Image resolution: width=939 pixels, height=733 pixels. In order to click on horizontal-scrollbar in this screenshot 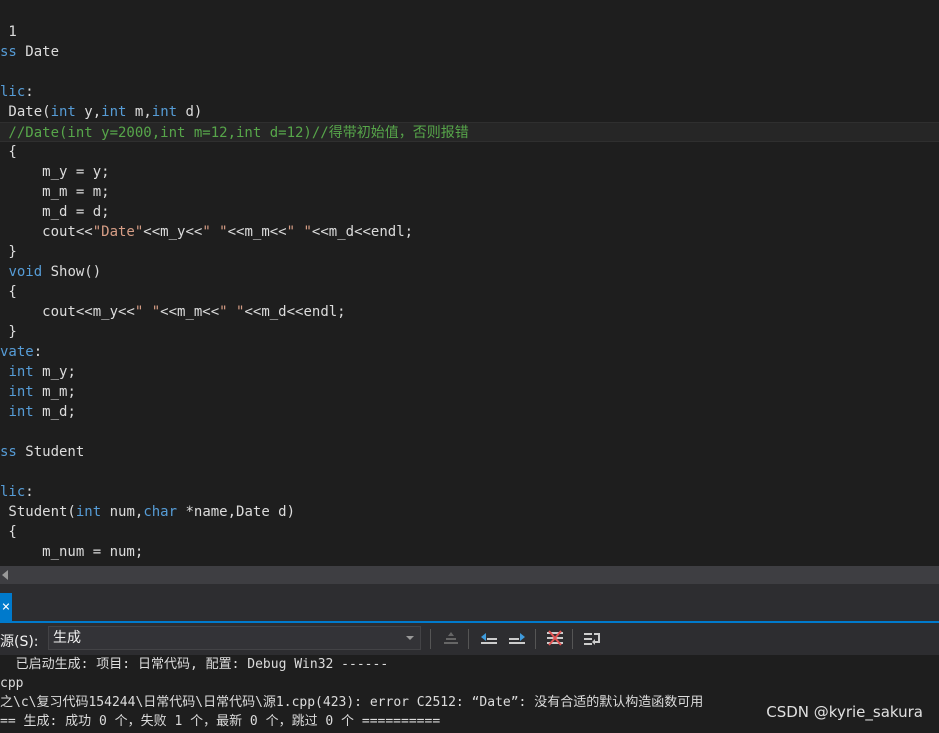, I will do `click(469, 575)`.